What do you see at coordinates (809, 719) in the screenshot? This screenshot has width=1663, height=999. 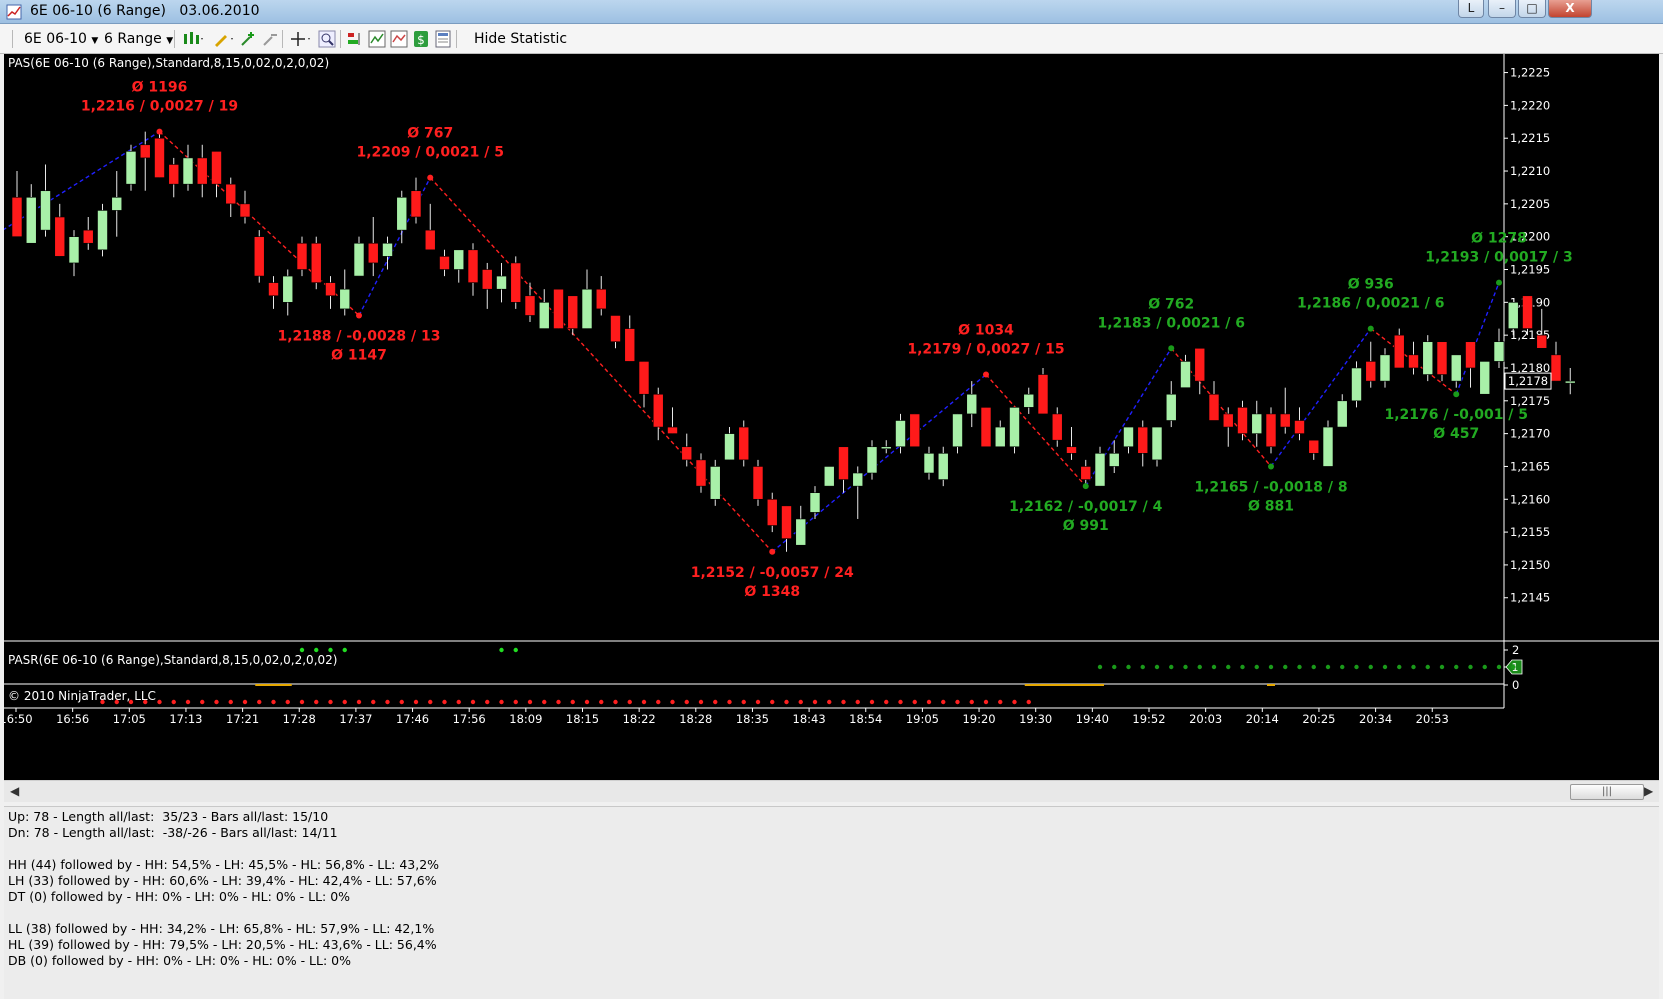 I see `time-tick-label: 18:43` at bounding box center [809, 719].